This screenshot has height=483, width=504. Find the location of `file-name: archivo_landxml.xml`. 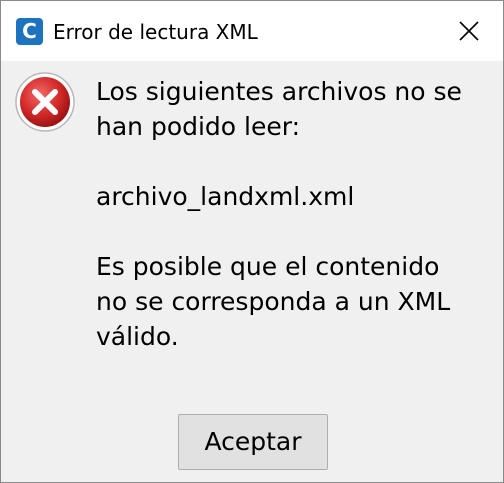

file-name: archivo_landxml.xml is located at coordinates (225, 196).